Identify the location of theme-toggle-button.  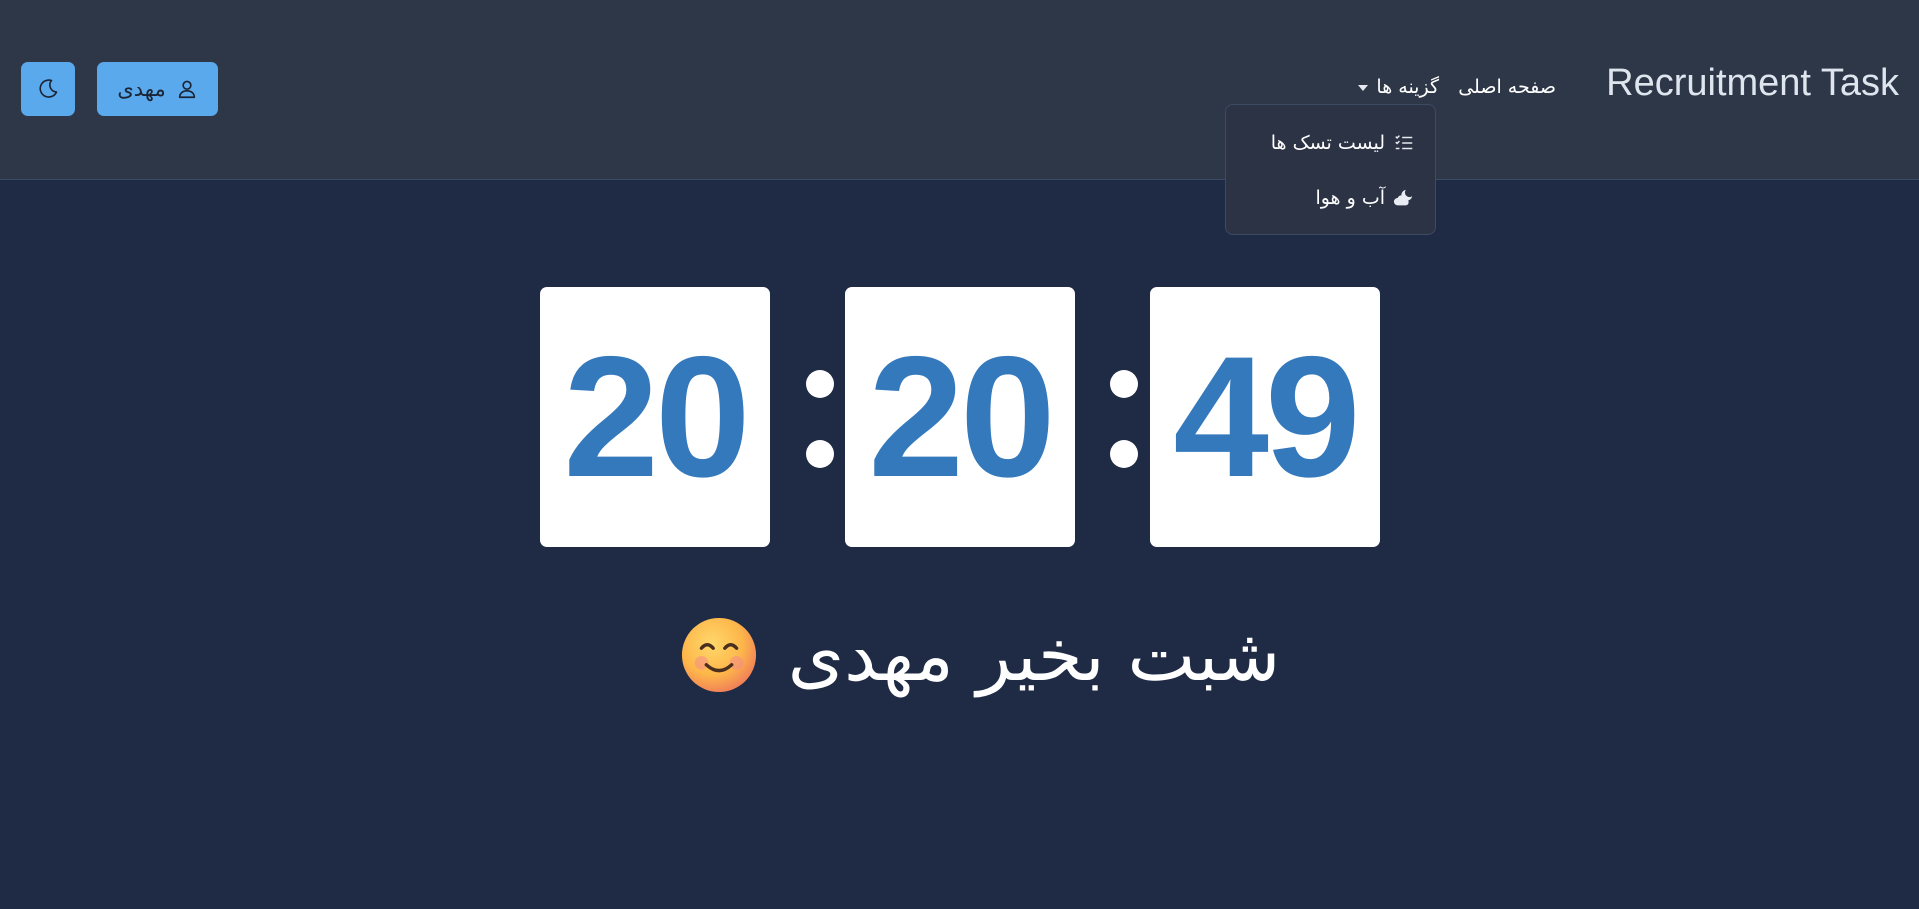
(48, 89).